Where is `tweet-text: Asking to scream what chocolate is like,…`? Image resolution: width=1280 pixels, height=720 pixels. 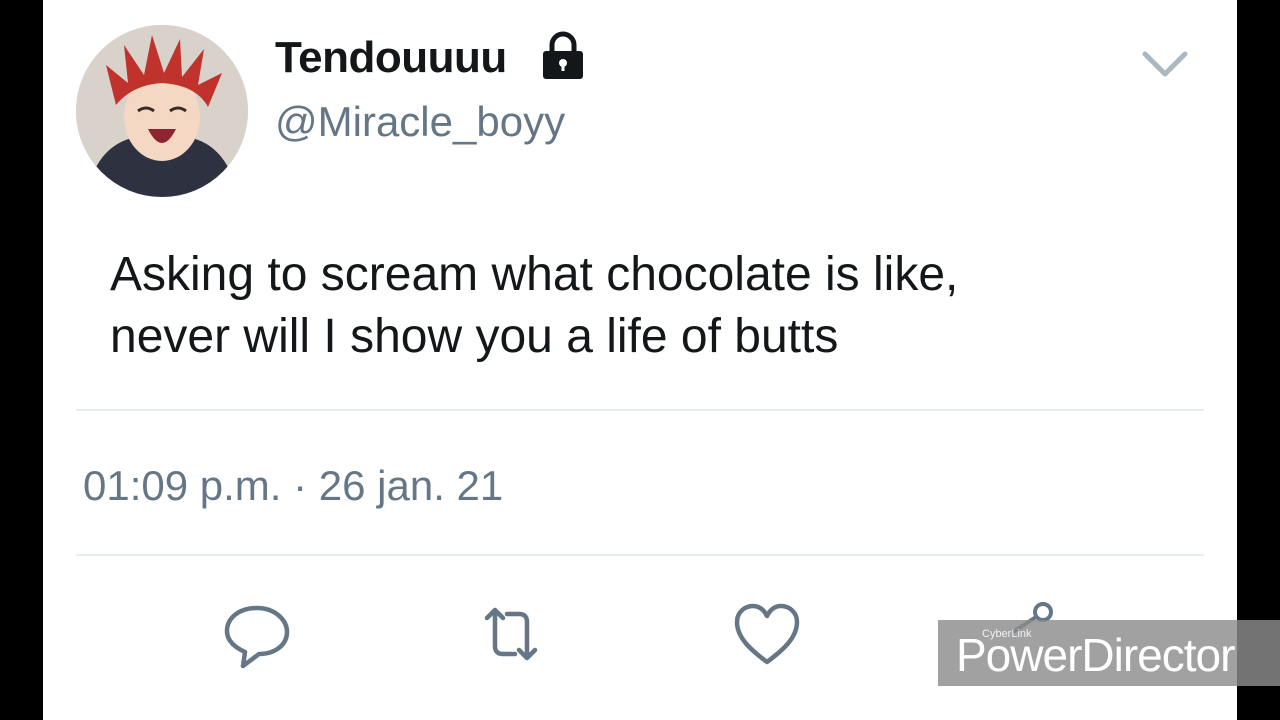 tweet-text: Asking to scream what chocolate is like,… is located at coordinates (650, 306).